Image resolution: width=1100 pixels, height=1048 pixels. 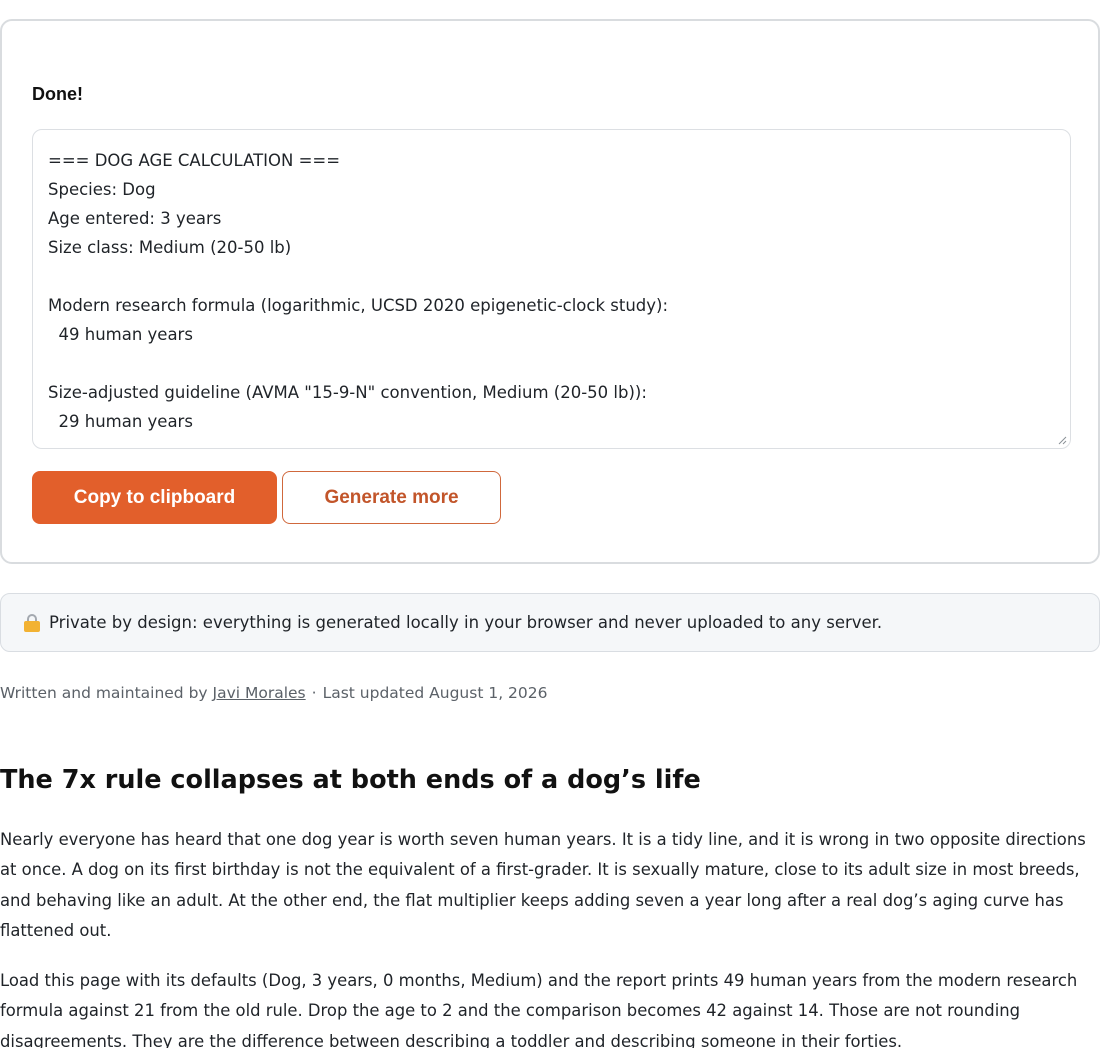 I want to click on copy-to-clipboard-button: Copy to clipboard, so click(x=154, y=497).